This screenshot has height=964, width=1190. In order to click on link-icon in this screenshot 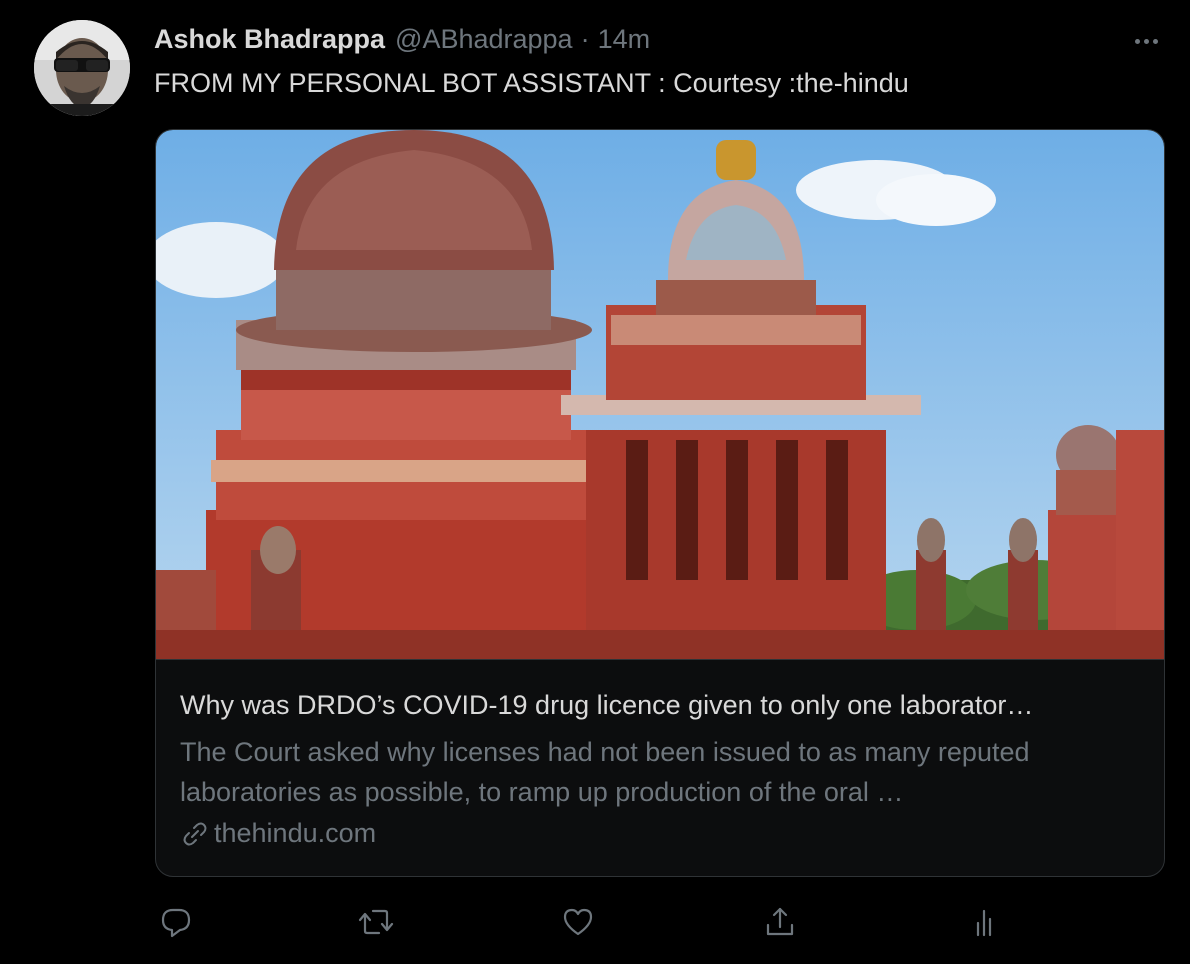, I will do `click(195, 834)`.